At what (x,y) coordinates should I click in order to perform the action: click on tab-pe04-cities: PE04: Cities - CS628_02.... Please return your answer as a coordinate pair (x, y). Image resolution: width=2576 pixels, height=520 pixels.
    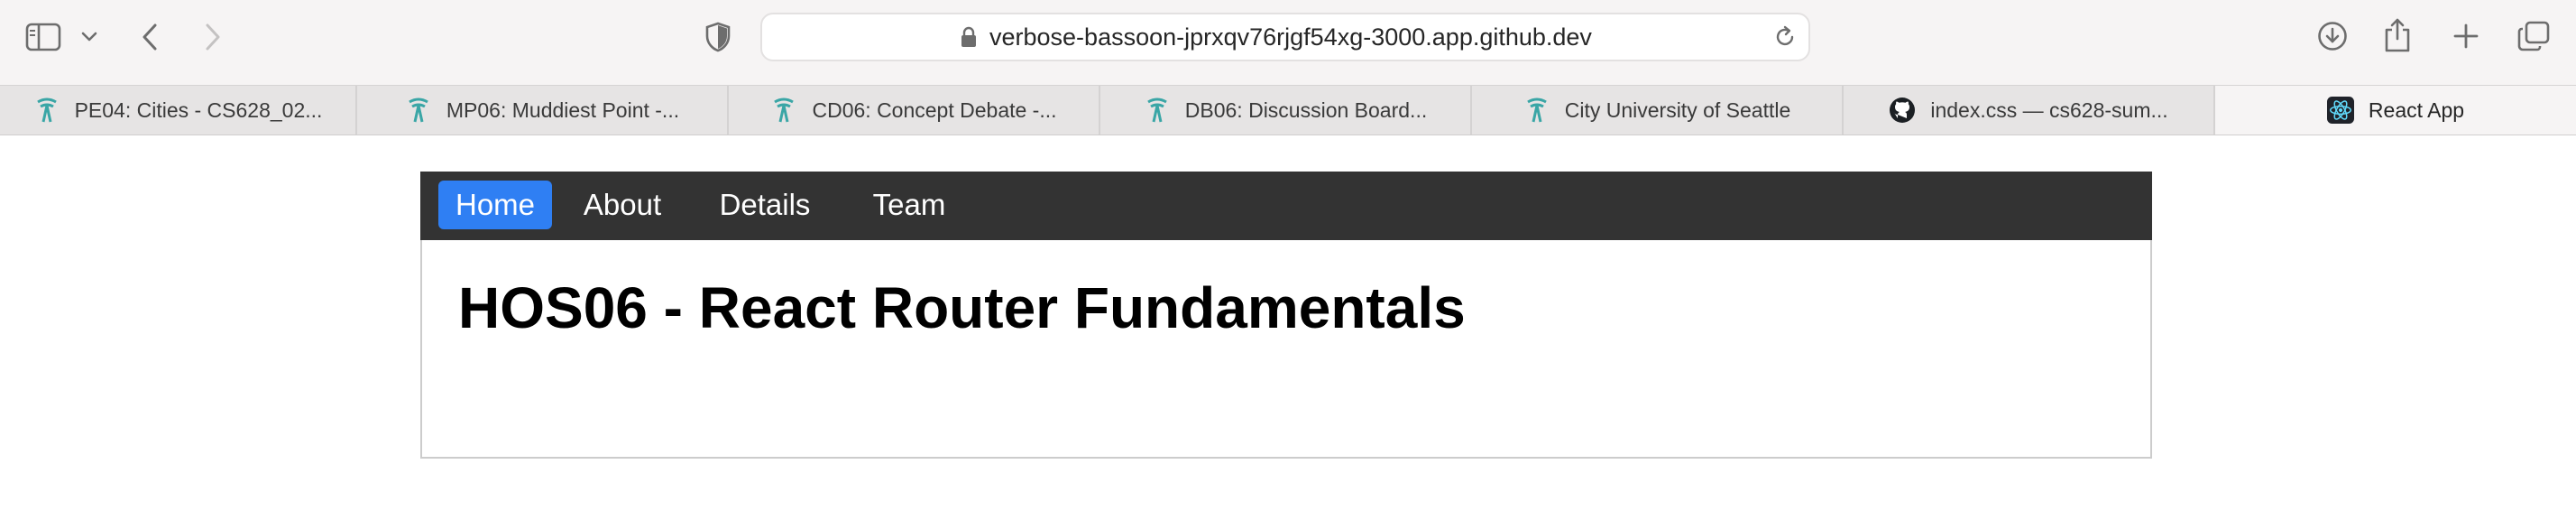
    Looking at the image, I should click on (179, 110).